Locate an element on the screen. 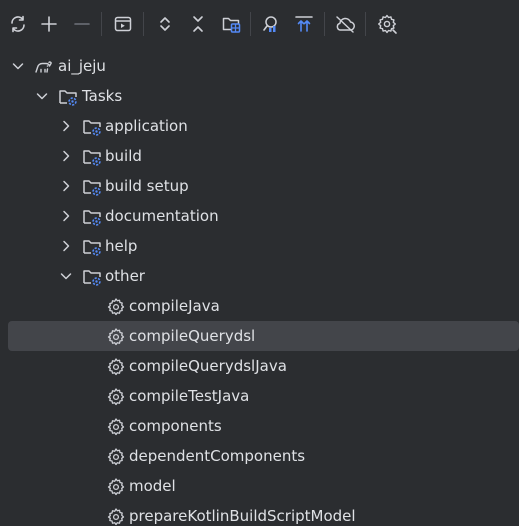  tree-node-group: build is located at coordinates (259, 156).